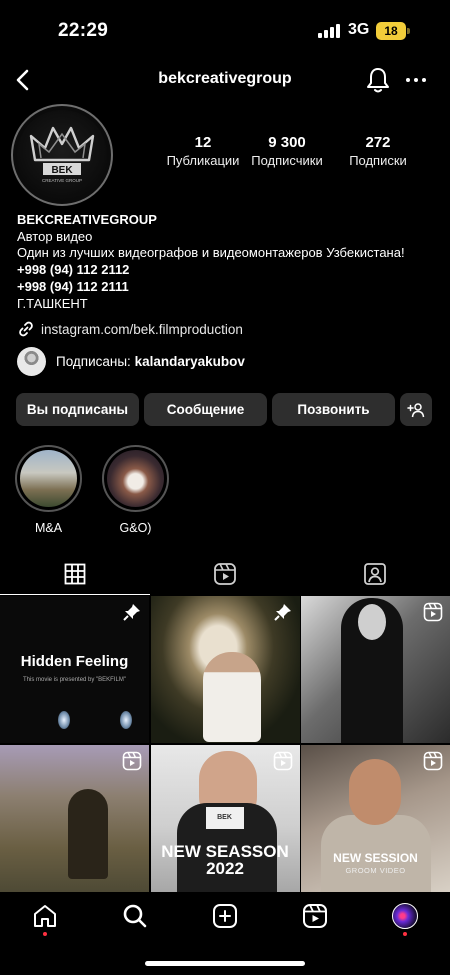 This screenshot has width=450, height=975. What do you see at coordinates (225, 31) in the screenshot?
I see `status-bar: 22:29 3G 18` at bounding box center [225, 31].